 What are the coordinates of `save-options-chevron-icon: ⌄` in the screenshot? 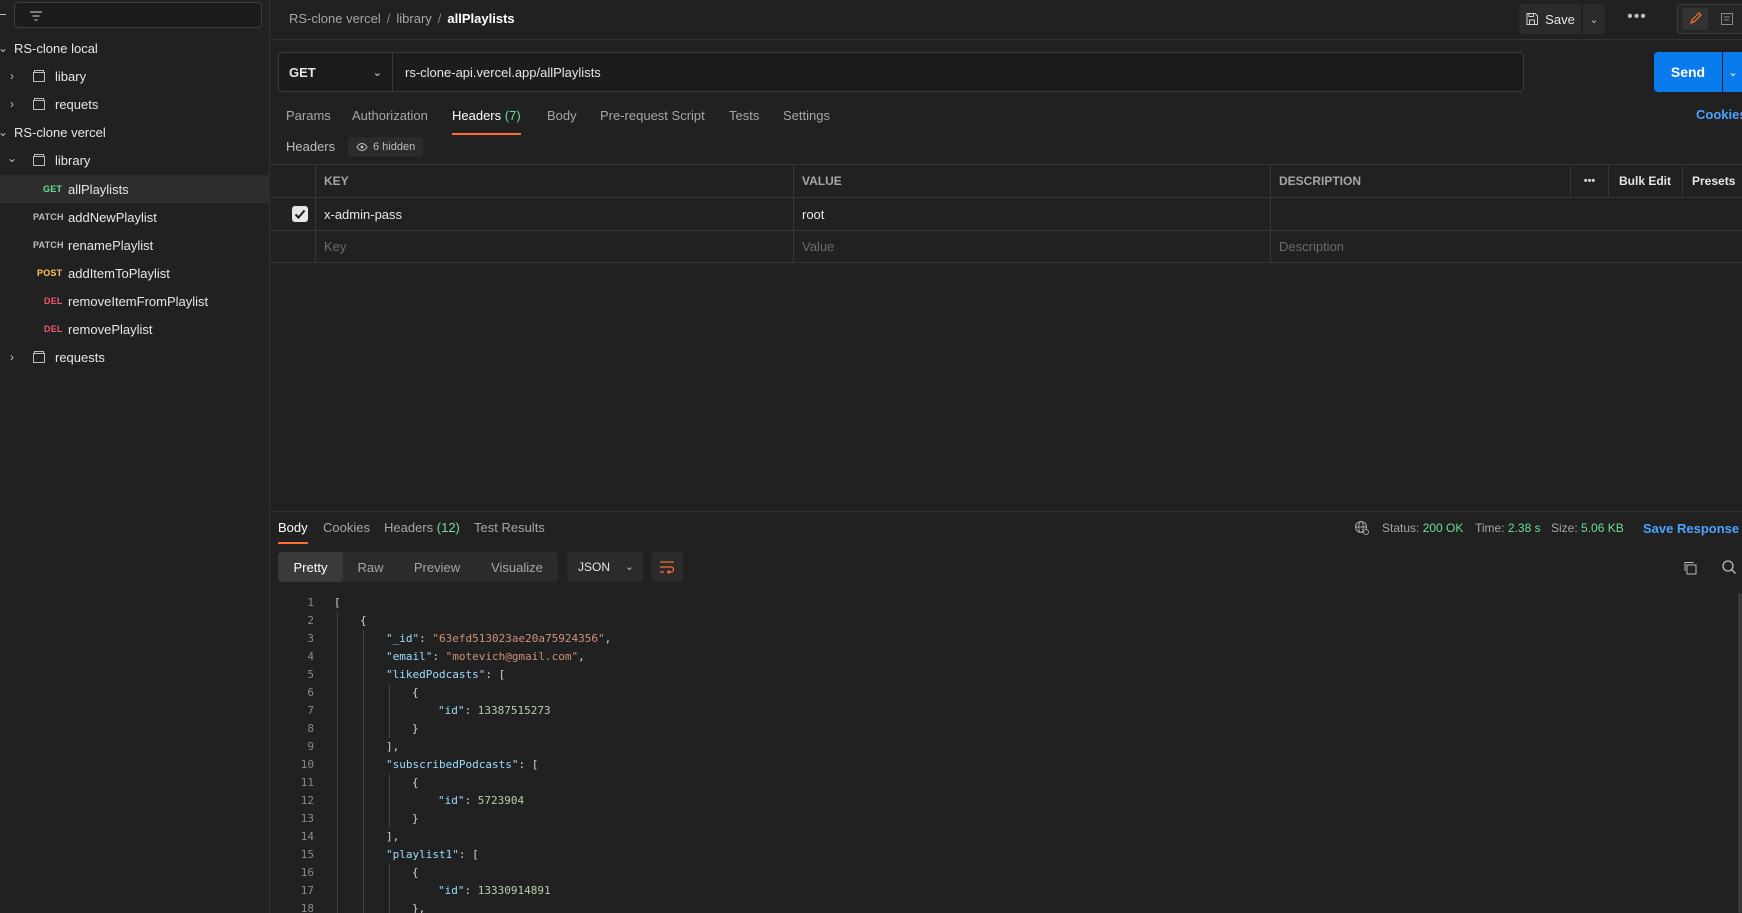 It's located at (1594, 19).